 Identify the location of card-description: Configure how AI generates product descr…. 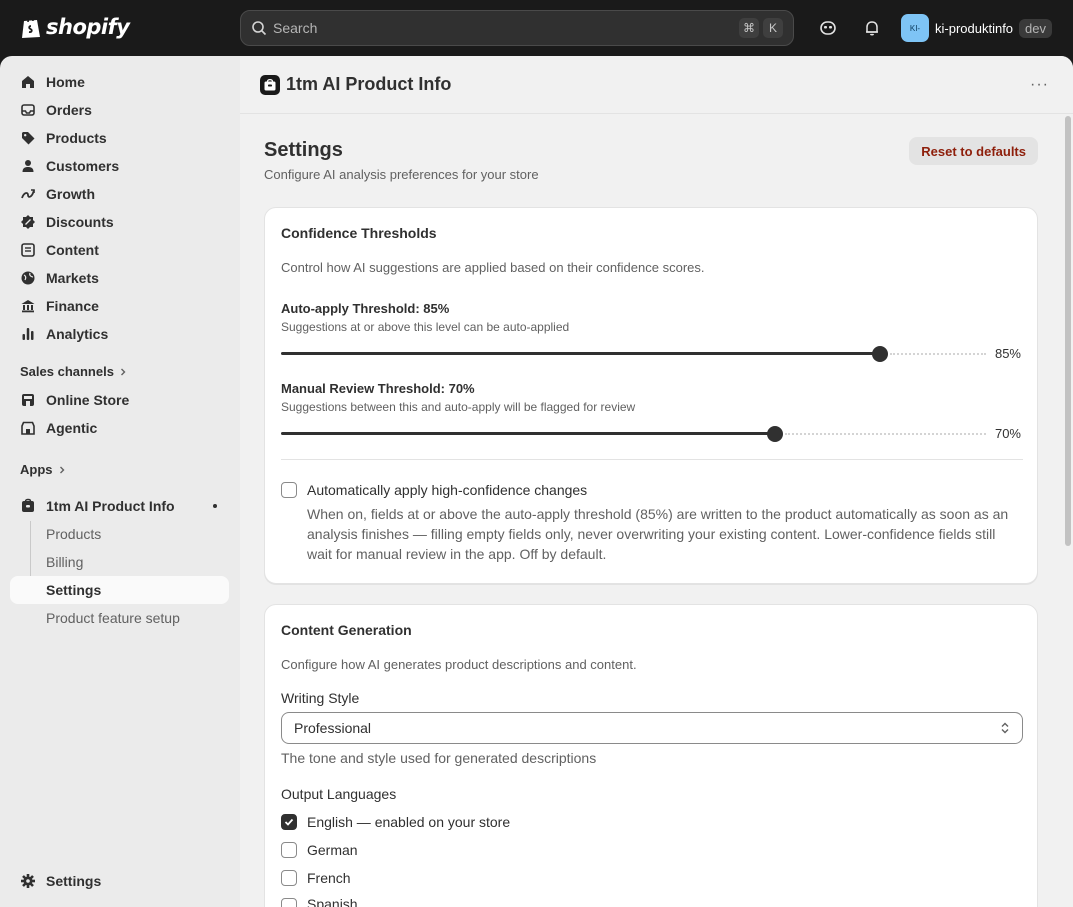
(459, 664).